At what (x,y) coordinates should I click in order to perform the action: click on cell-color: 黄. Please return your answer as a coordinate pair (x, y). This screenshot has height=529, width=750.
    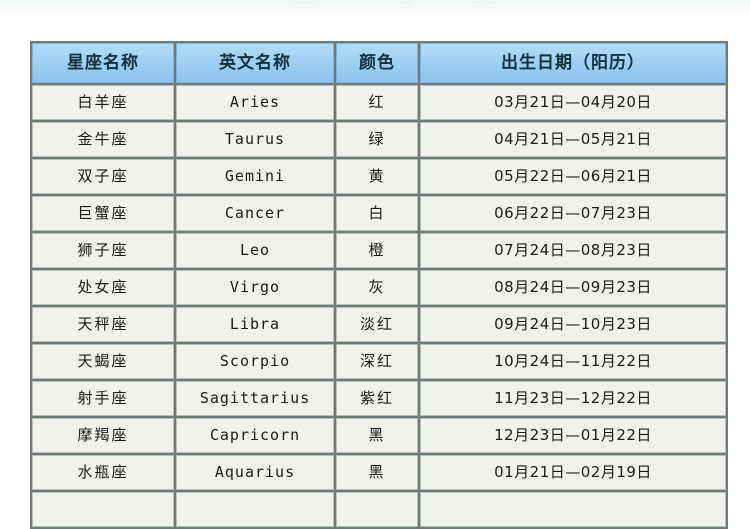
    Looking at the image, I should click on (377, 176).